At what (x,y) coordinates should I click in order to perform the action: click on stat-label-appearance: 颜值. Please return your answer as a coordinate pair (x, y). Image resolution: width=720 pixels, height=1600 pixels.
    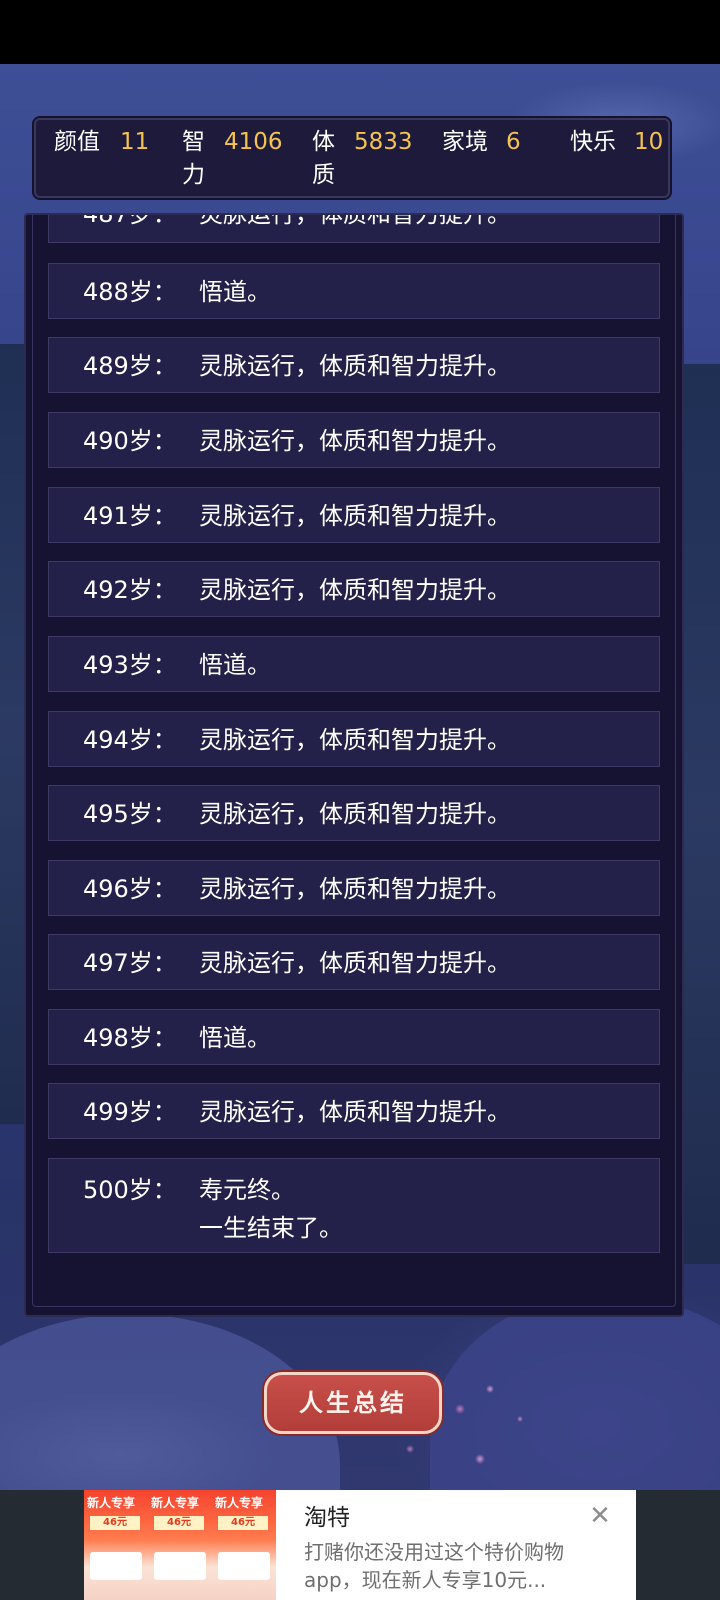
    Looking at the image, I should click on (77, 142).